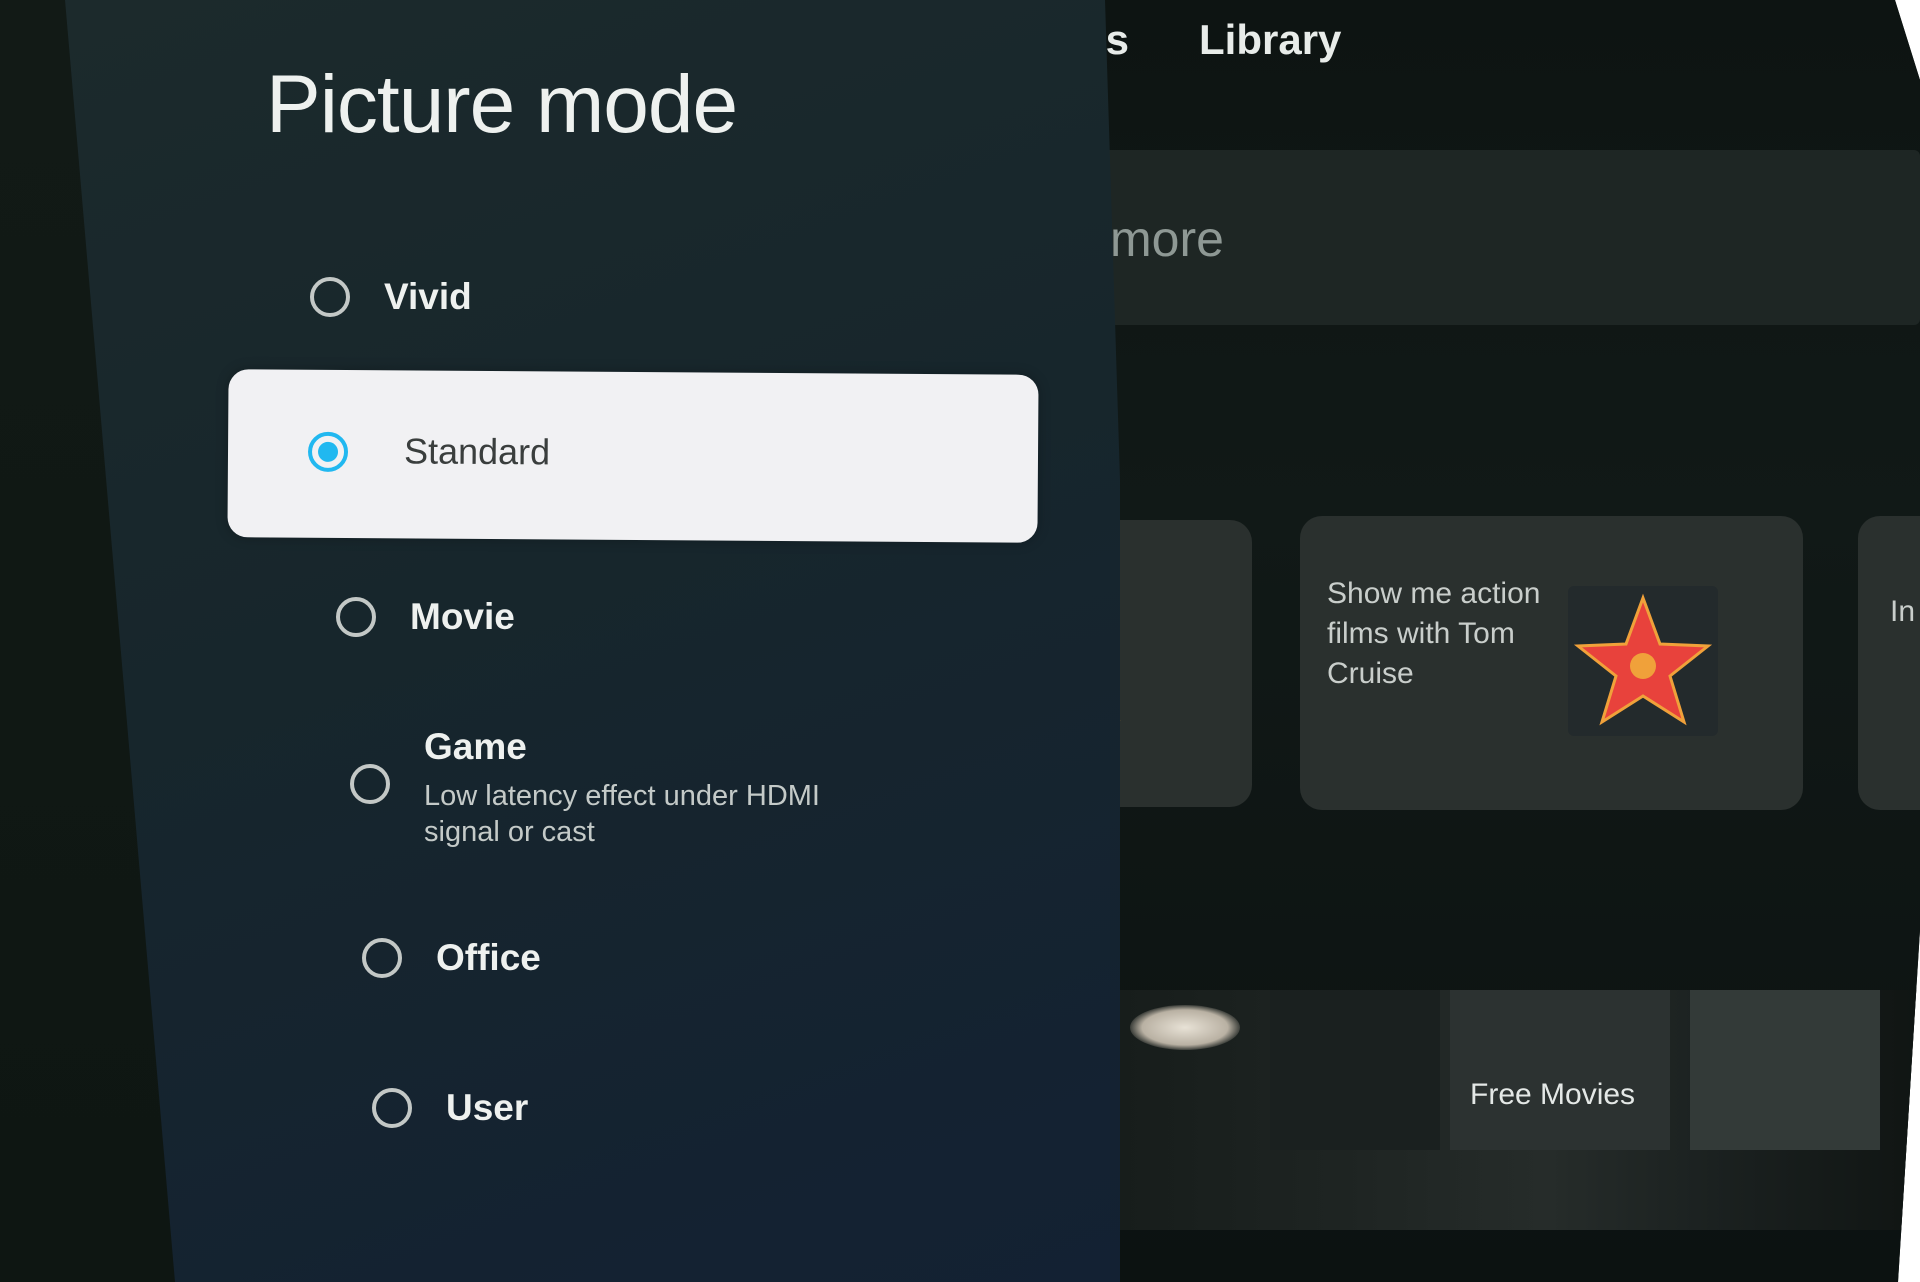 This screenshot has height=1282, width=1920. Describe the element at coordinates (1785, 1070) in the screenshot. I see `movie-thumbnail-right` at that location.